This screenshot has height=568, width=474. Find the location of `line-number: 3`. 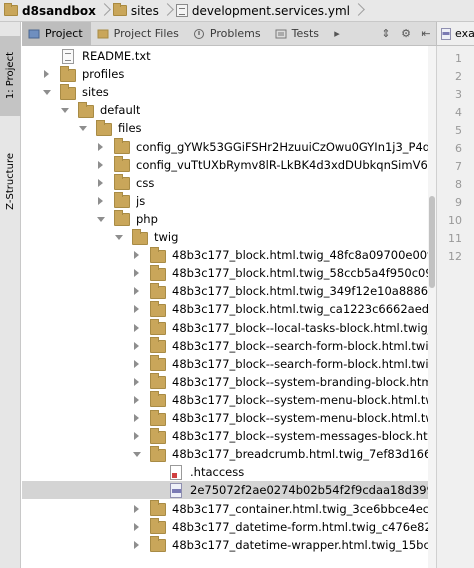

line-number: 3 is located at coordinates (458, 94).